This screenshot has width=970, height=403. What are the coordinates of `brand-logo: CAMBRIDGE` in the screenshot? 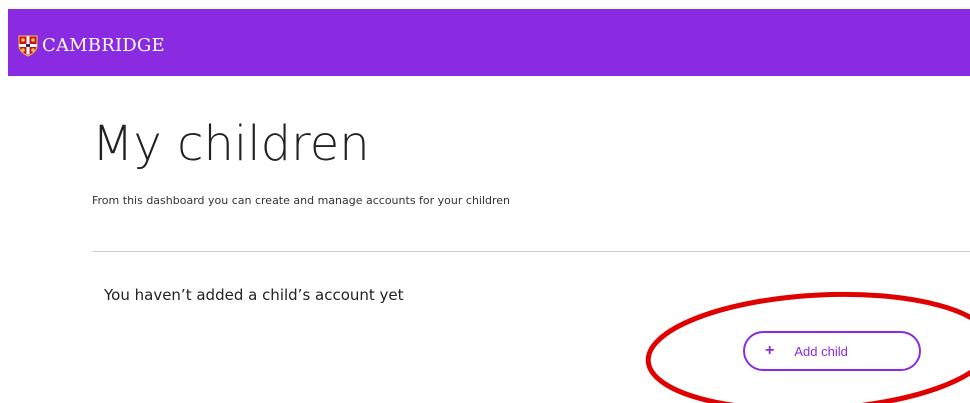 It's located at (91, 46).